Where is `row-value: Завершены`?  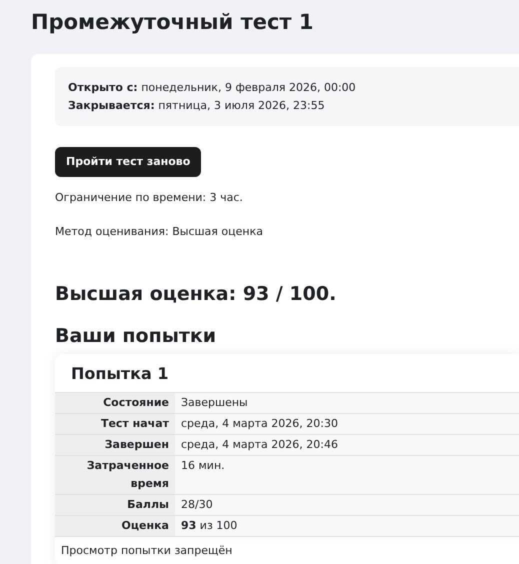 row-value: Завершены is located at coordinates (347, 403).